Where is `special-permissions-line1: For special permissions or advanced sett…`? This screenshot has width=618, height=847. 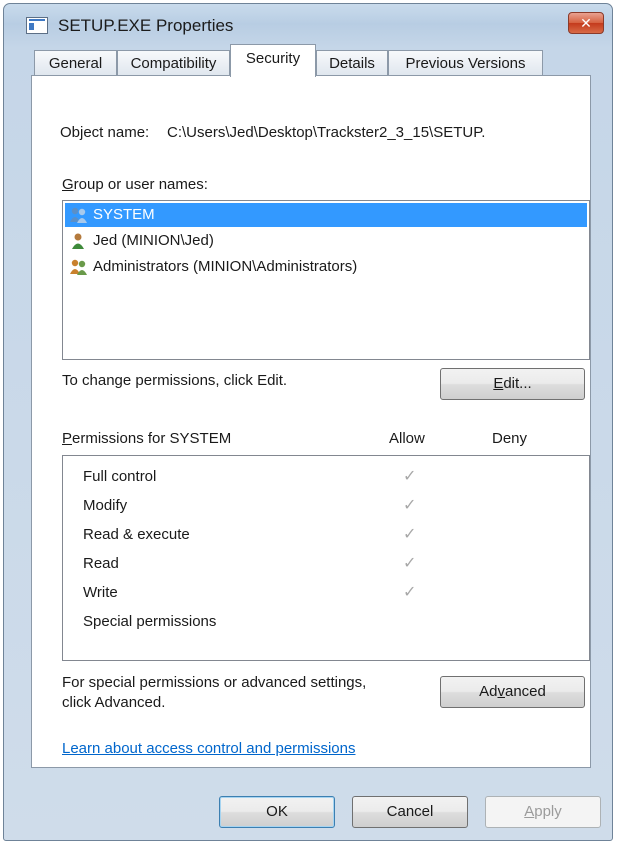
special-permissions-line1: For special permissions or advanced sett… is located at coordinates (214, 682).